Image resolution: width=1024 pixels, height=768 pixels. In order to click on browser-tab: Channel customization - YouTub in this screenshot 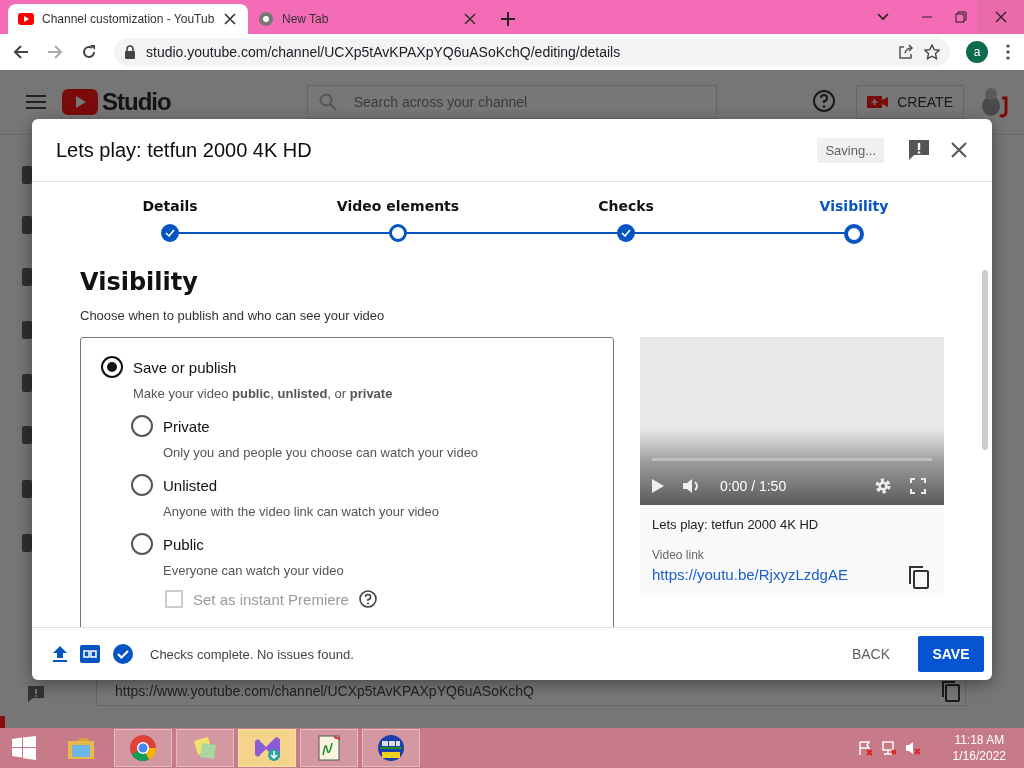, I will do `click(128, 19)`.